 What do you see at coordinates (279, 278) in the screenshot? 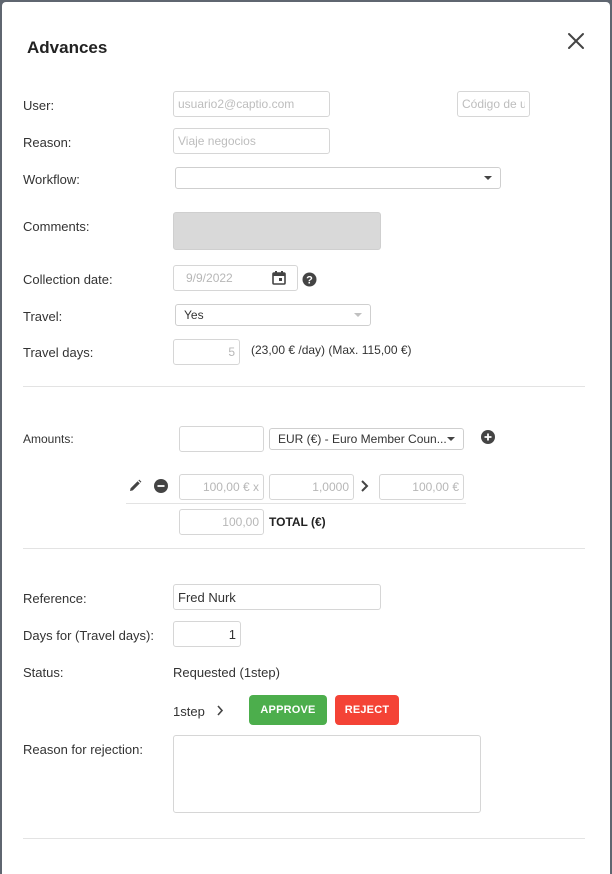
I see `calendar-icon` at bounding box center [279, 278].